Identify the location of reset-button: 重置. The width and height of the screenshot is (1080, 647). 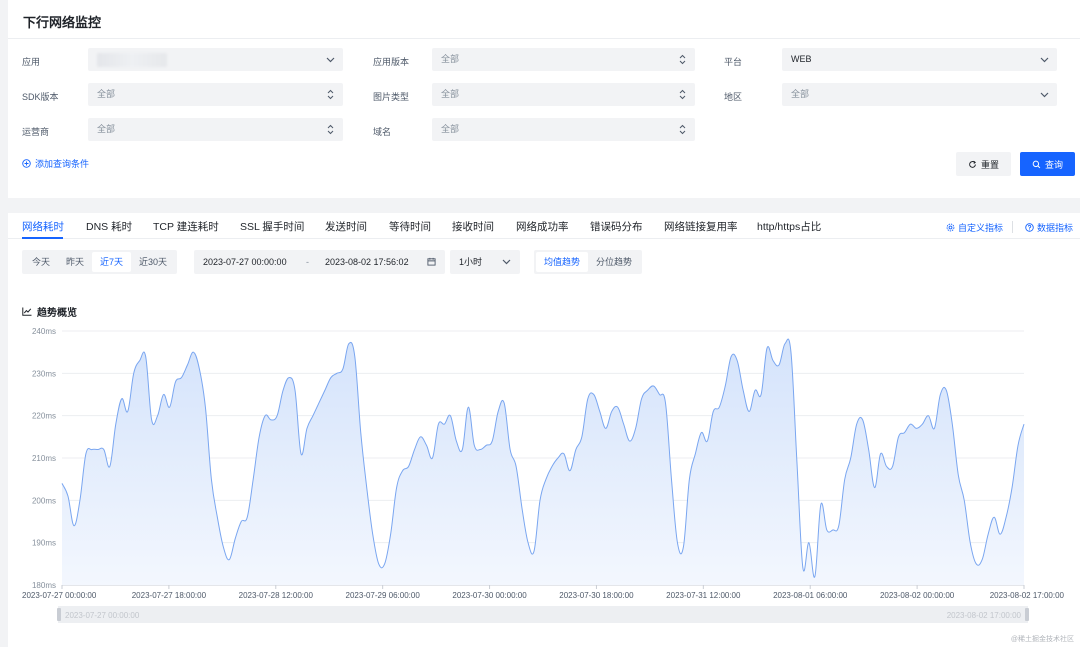
(983, 164).